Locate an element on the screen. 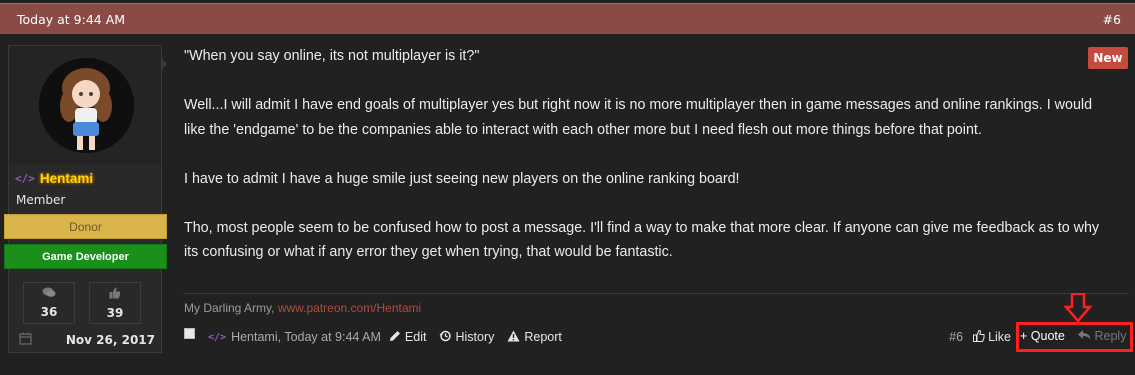 The width and height of the screenshot is (1135, 375). messages-stat: 36 is located at coordinates (49, 303).